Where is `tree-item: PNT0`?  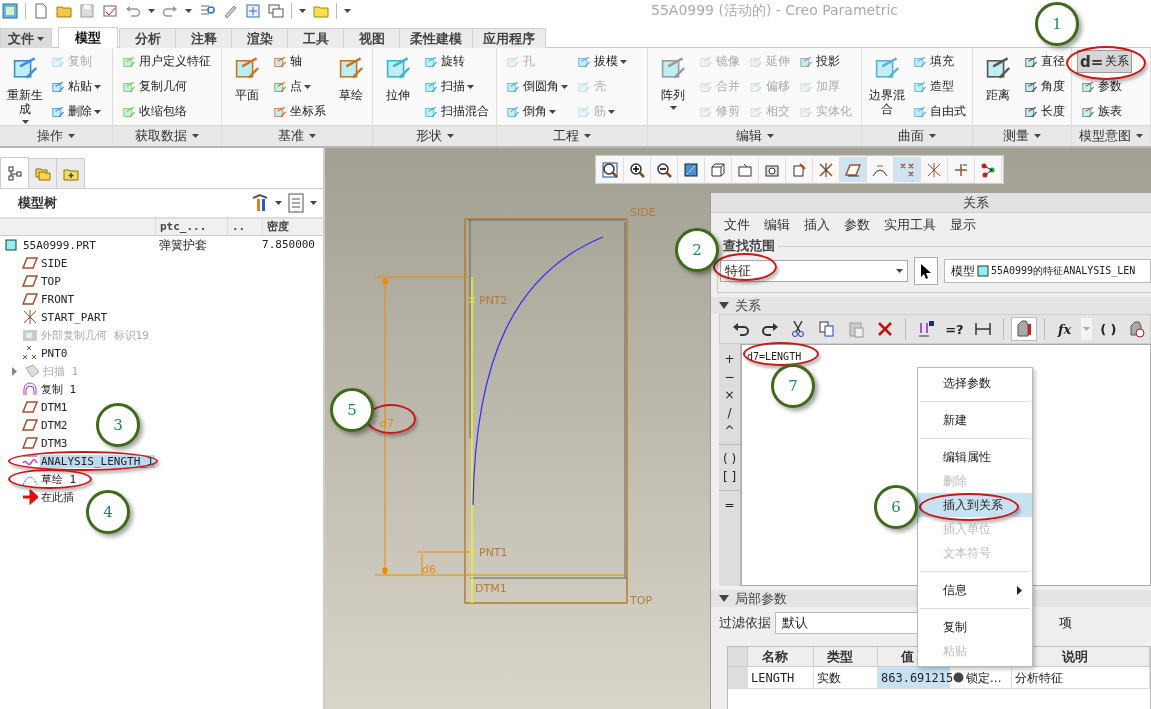
tree-item: PNT0 is located at coordinates (54, 353).